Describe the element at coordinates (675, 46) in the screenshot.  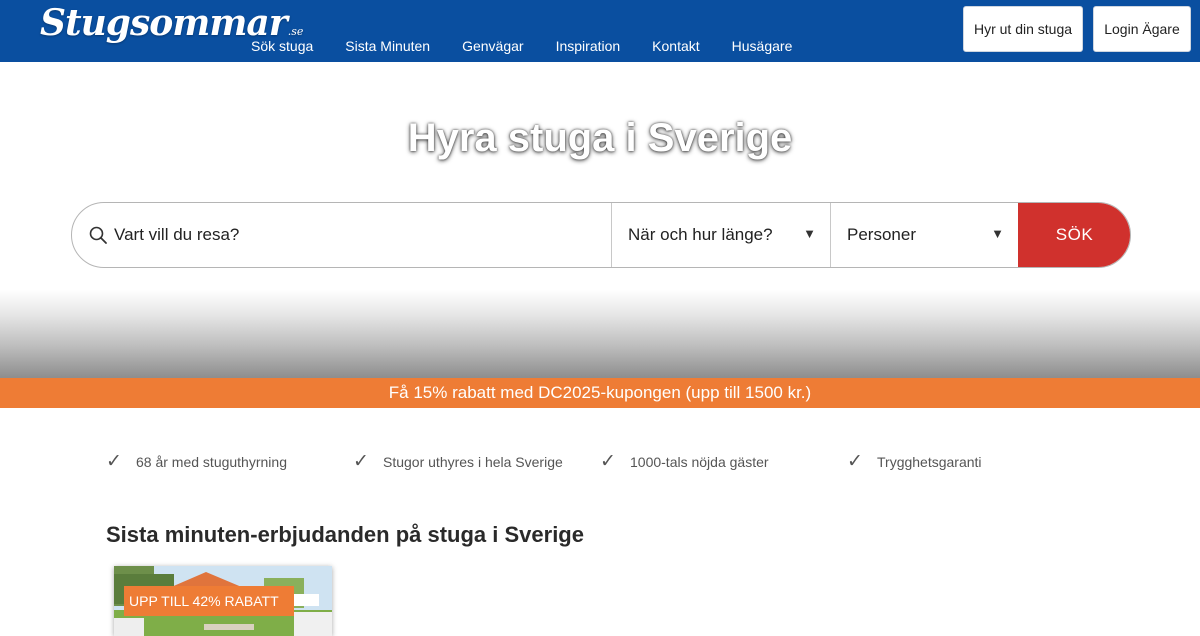
I see `nav-kontakt: Kontakt` at that location.